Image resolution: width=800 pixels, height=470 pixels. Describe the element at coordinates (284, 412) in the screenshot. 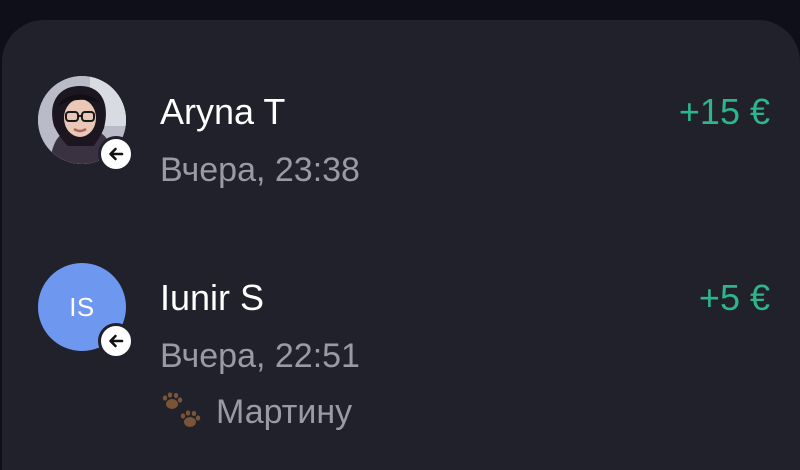

I see `note-text: Мартину` at that location.